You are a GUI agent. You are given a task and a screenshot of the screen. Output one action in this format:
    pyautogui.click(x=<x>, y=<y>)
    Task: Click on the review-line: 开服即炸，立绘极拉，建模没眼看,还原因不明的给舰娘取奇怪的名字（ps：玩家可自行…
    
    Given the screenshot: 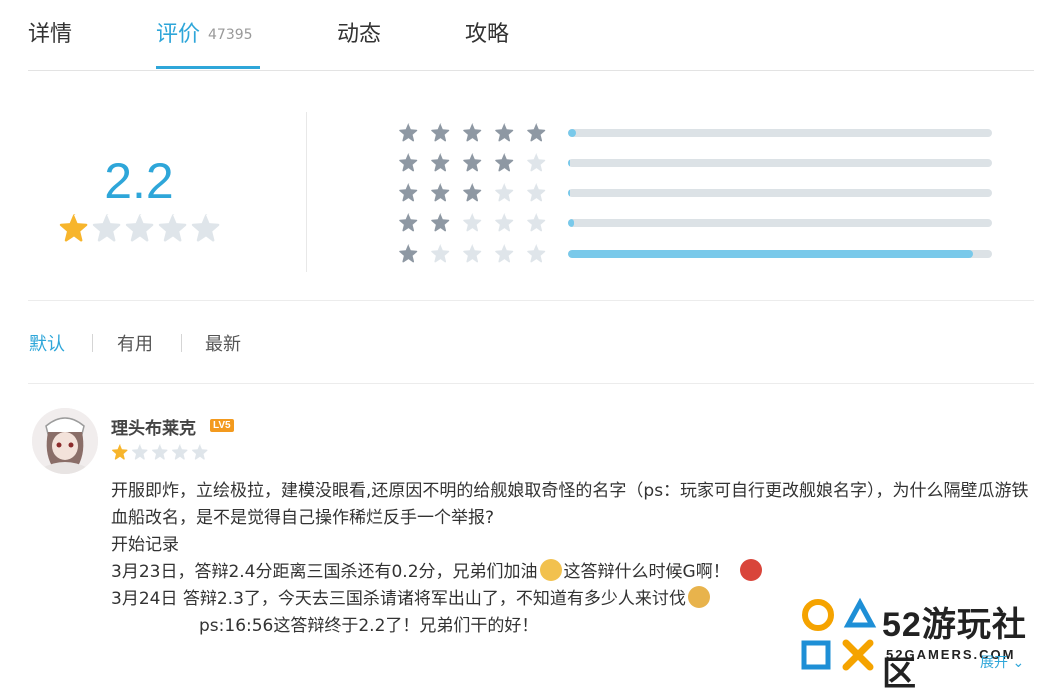 What is the action you would take?
    pyautogui.click(x=570, y=504)
    